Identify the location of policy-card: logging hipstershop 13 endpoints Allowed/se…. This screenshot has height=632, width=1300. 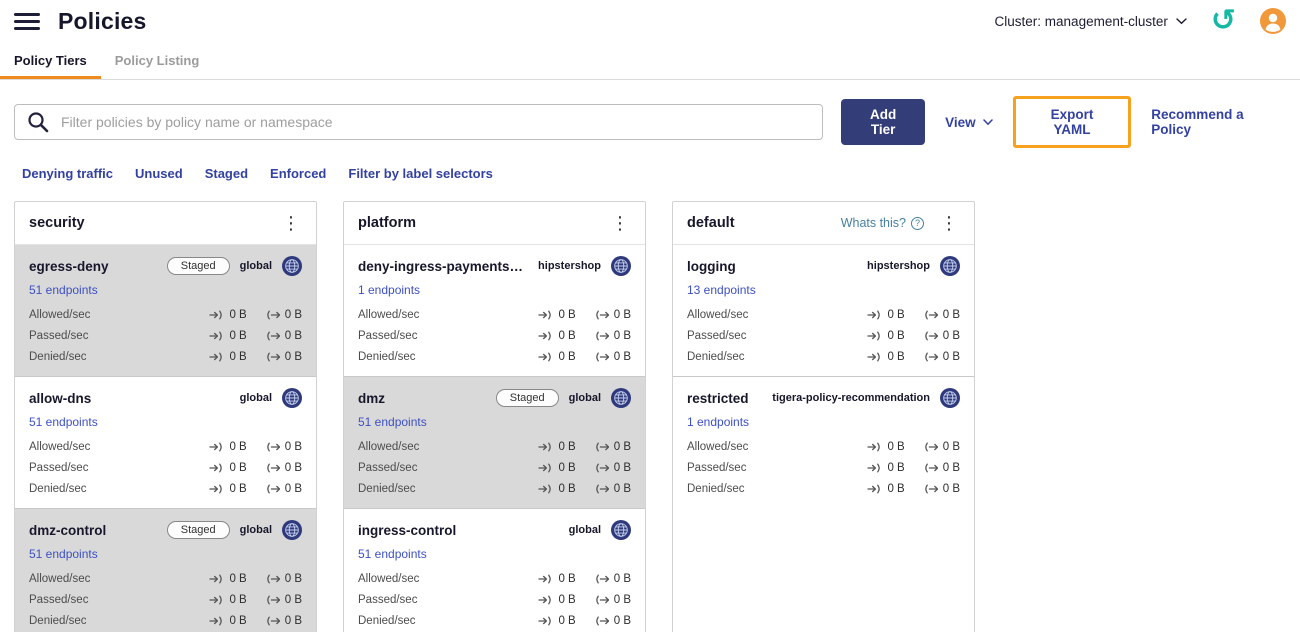
(823, 310).